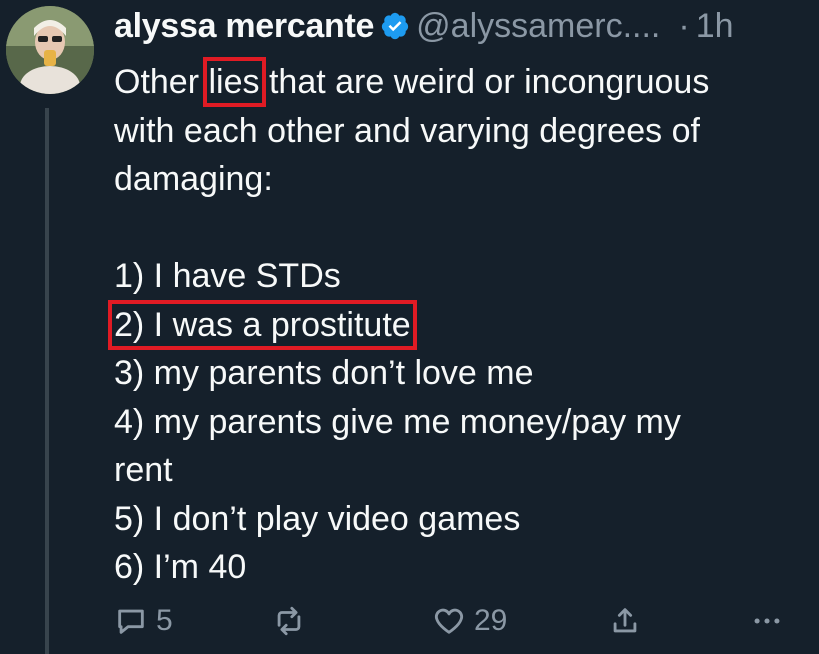  Describe the element at coordinates (407, 130) in the screenshot. I see `text-line-2: with each other and varying degrees of` at that location.